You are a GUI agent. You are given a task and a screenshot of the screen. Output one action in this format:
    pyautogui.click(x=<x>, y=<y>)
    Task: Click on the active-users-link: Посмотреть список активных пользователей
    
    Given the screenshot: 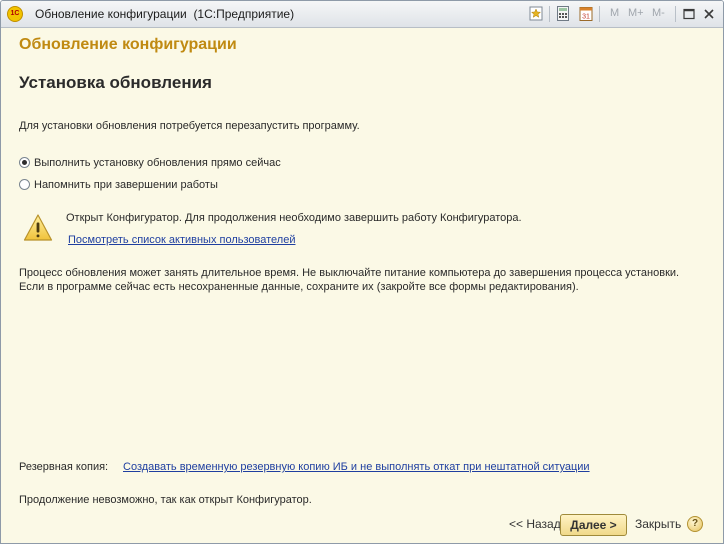 What is the action you would take?
    pyautogui.click(x=182, y=240)
    